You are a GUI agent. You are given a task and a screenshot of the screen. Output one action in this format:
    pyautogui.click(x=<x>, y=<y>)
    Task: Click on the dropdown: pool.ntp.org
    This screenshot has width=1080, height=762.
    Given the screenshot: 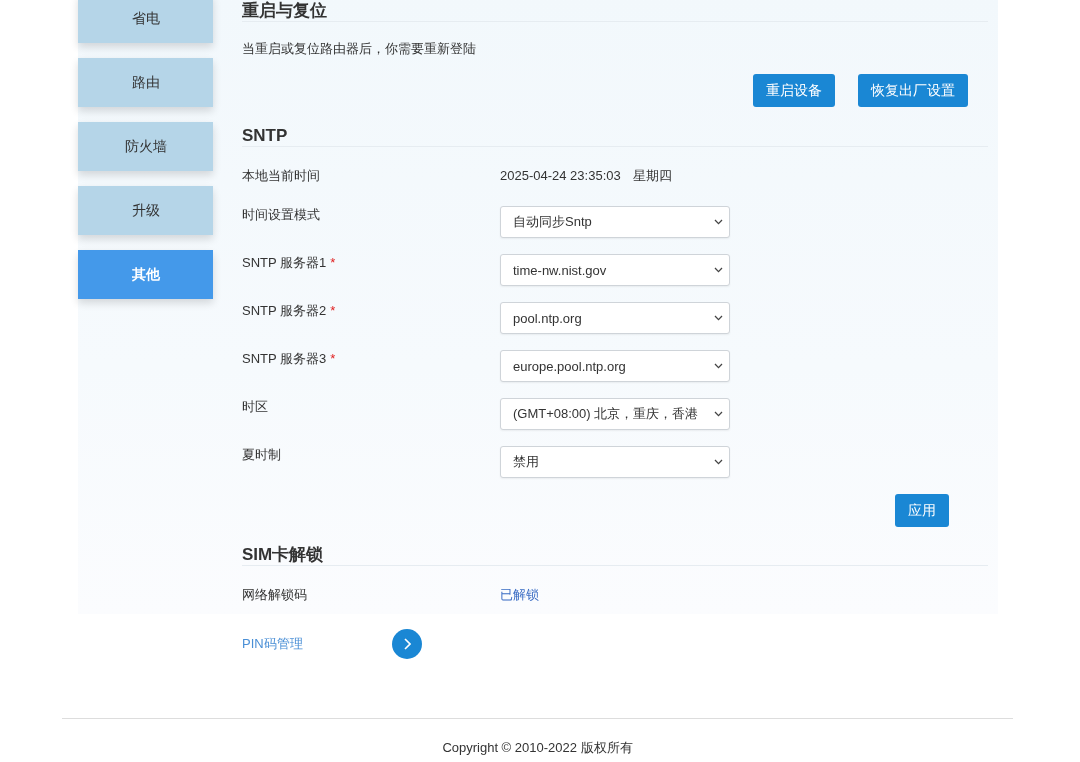 What is the action you would take?
    pyautogui.click(x=615, y=318)
    